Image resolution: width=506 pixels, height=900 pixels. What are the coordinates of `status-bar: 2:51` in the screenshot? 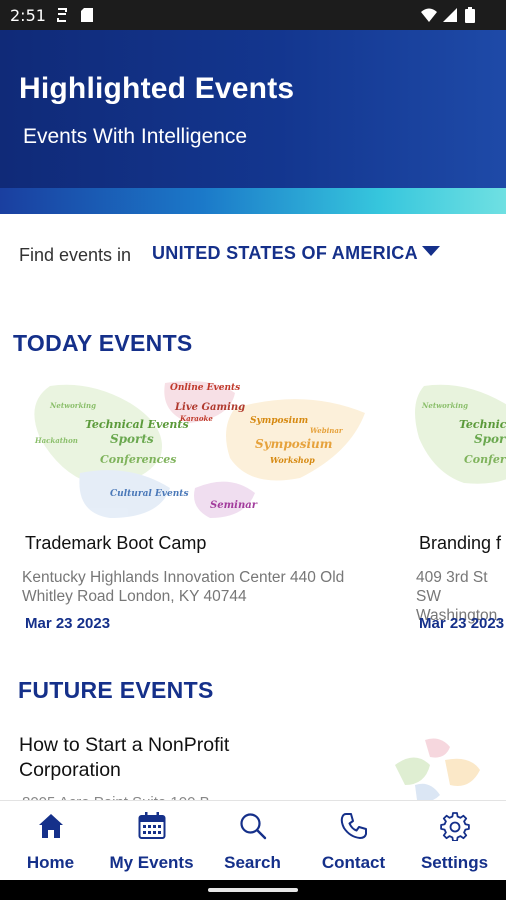 It's located at (253, 15).